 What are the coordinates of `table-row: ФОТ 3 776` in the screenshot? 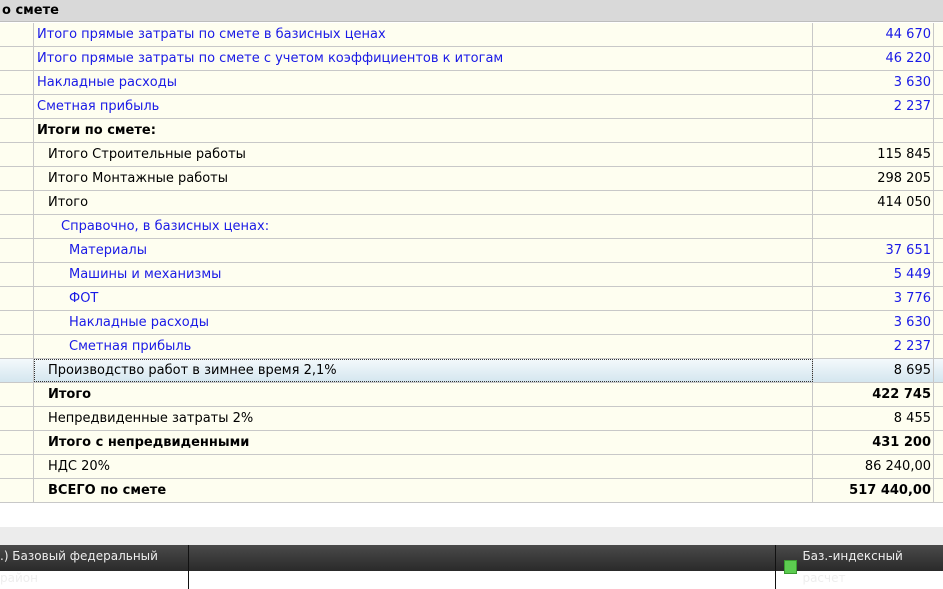 It's located at (471, 299).